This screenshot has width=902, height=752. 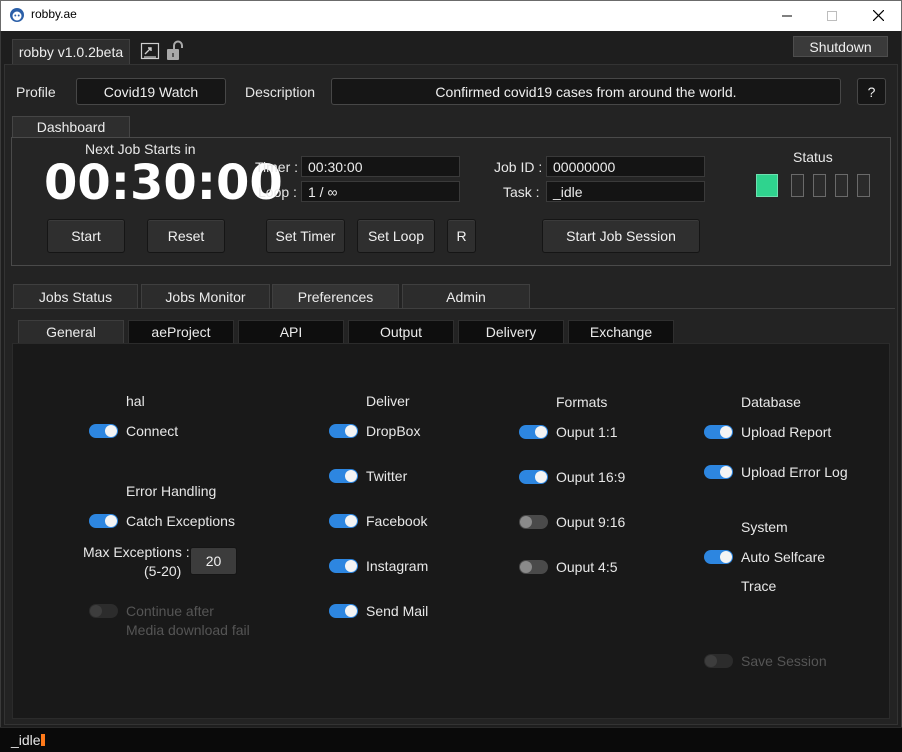 I want to click on database-heading: Database, so click(x=771, y=402).